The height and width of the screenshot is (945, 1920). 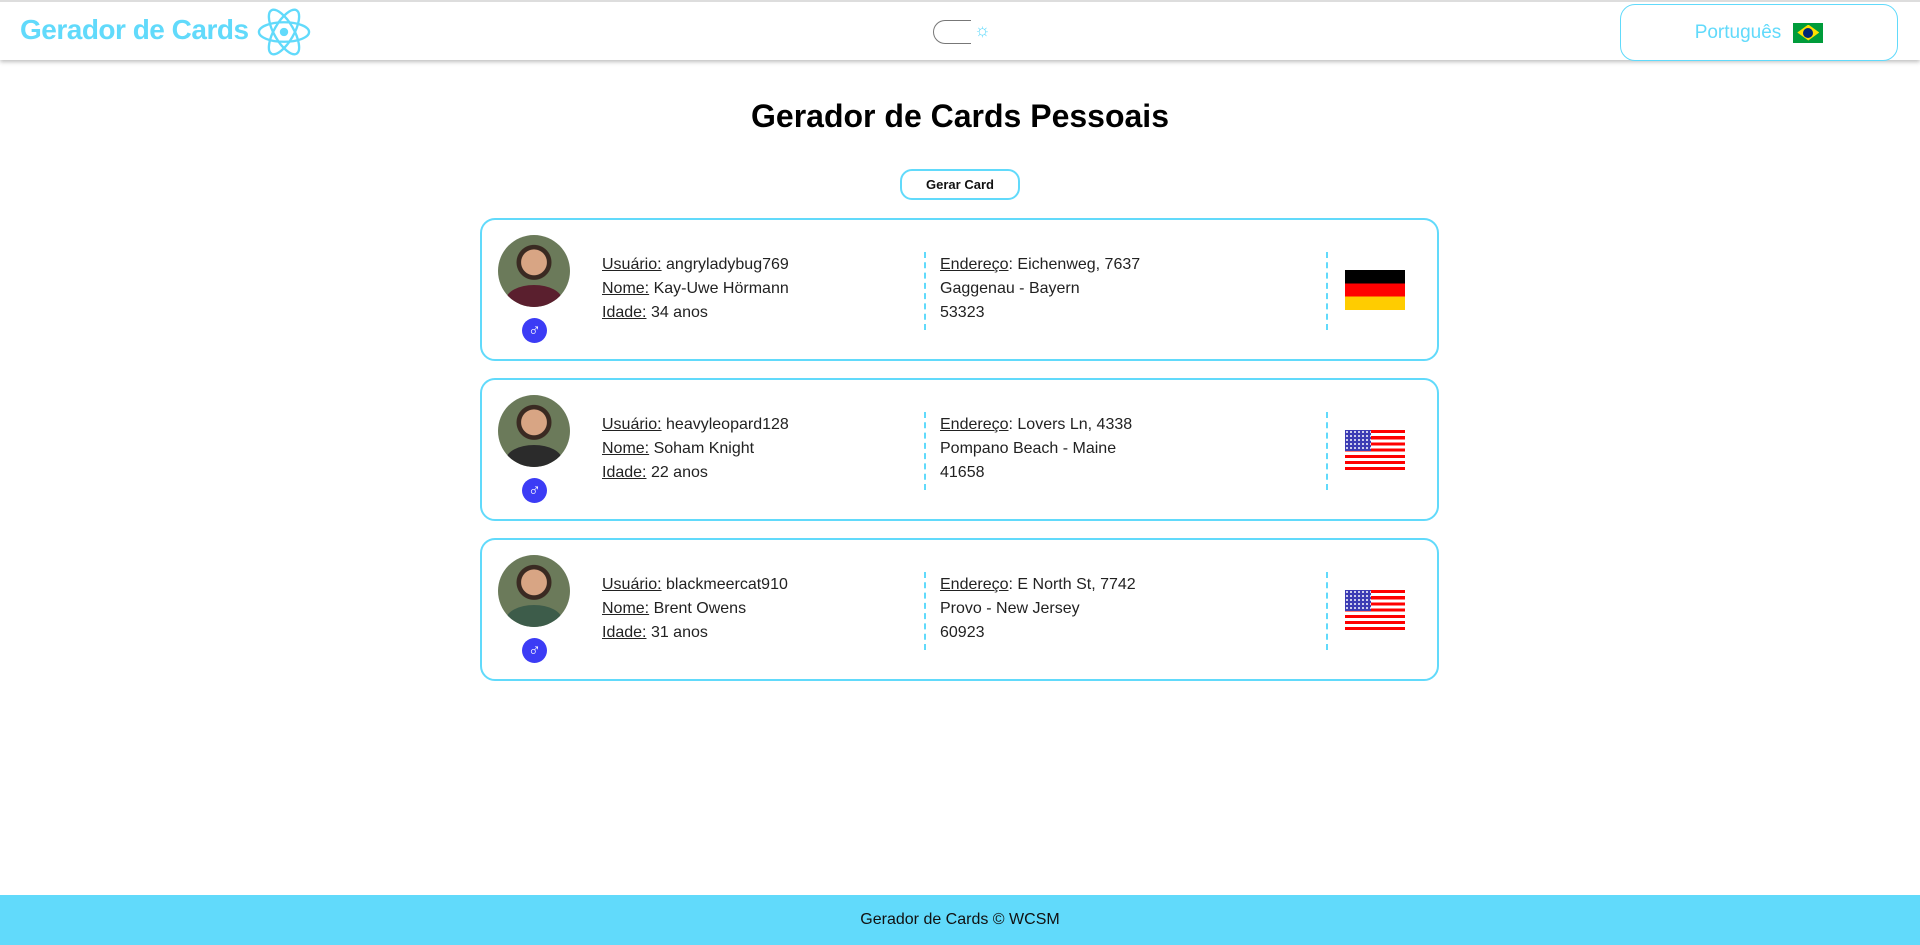 What do you see at coordinates (679, 472) in the screenshot?
I see `age: 22 anos` at bounding box center [679, 472].